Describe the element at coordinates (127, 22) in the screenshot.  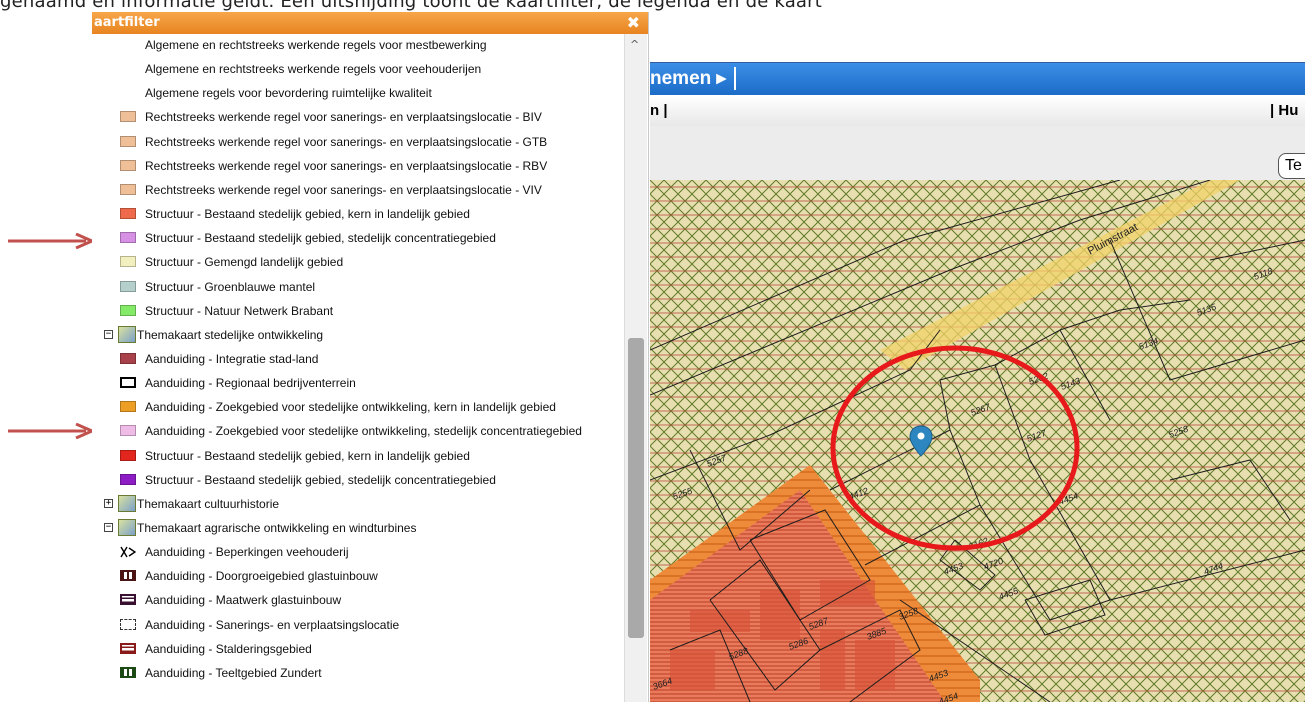
I see `panel-title: aartfilter` at that location.